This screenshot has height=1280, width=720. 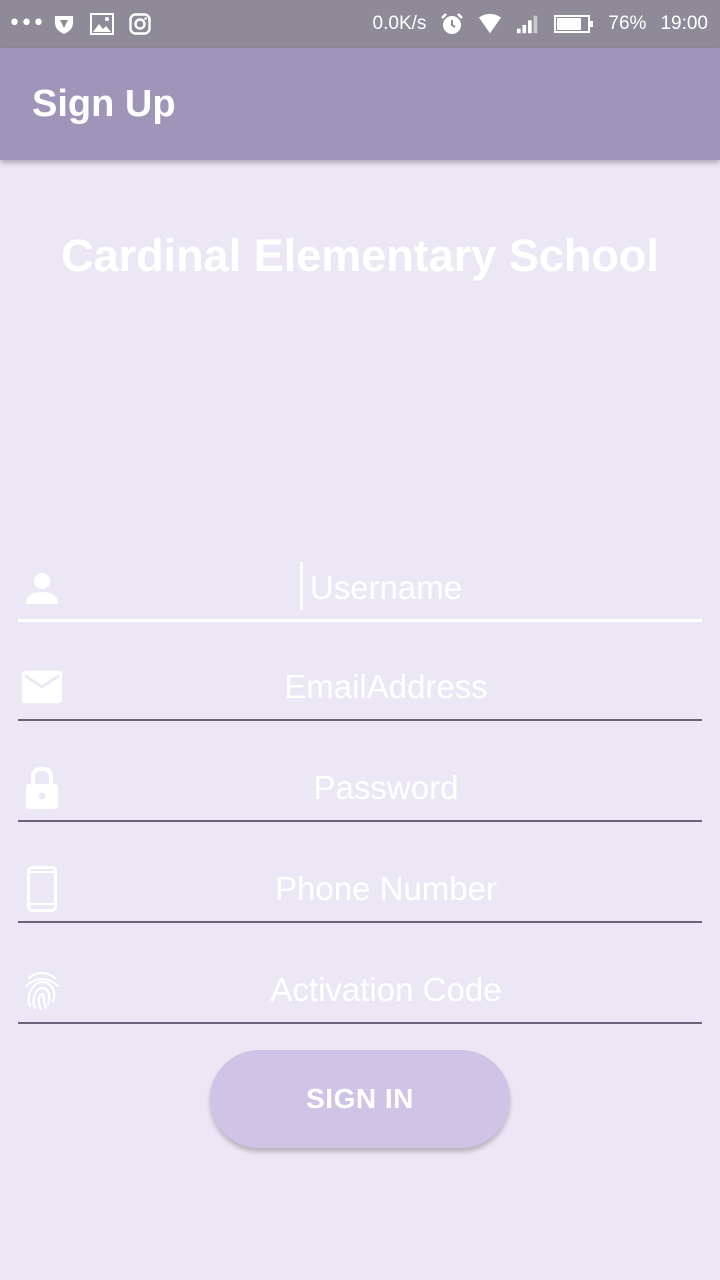 What do you see at coordinates (386, 889) in the screenshot?
I see `phone-input` at bounding box center [386, 889].